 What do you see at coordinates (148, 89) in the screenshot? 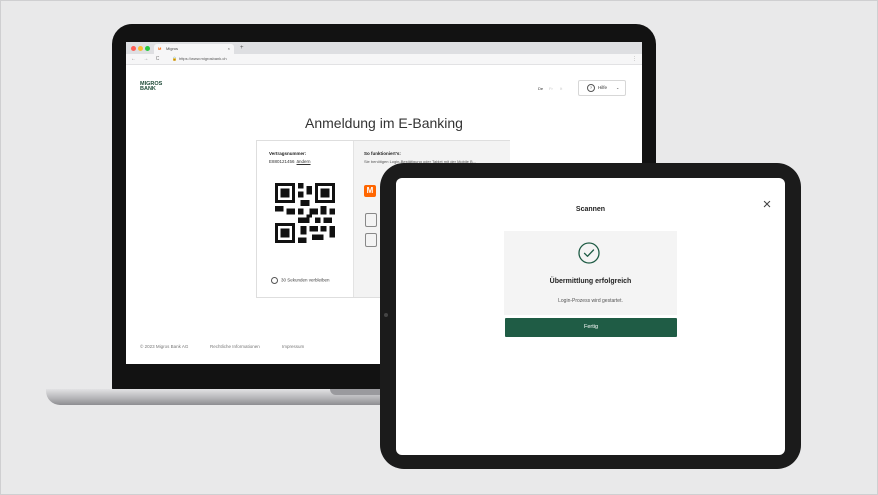
I see `logo-line-2: BANK` at bounding box center [148, 89].